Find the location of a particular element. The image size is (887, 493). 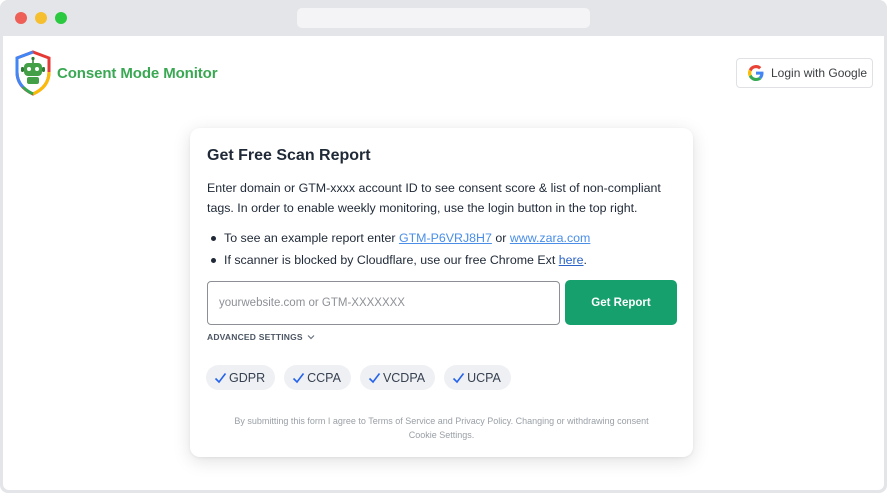

google-g-icon is located at coordinates (756, 73).